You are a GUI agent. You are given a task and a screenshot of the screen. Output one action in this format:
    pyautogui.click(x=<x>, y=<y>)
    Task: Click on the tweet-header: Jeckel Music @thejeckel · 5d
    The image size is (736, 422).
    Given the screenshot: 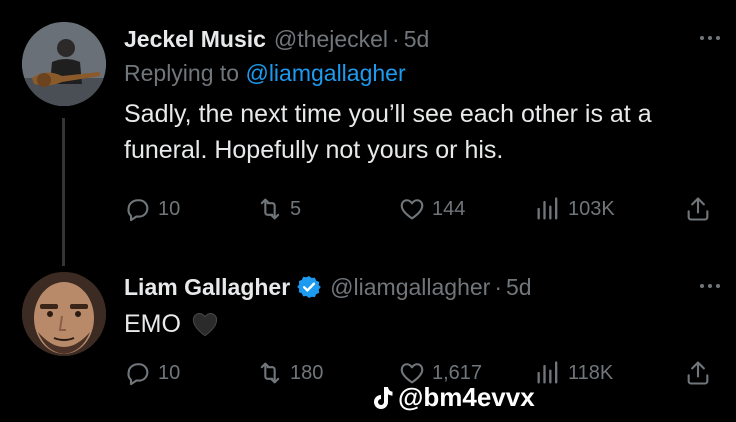 What is the action you would take?
    pyautogui.click(x=420, y=39)
    